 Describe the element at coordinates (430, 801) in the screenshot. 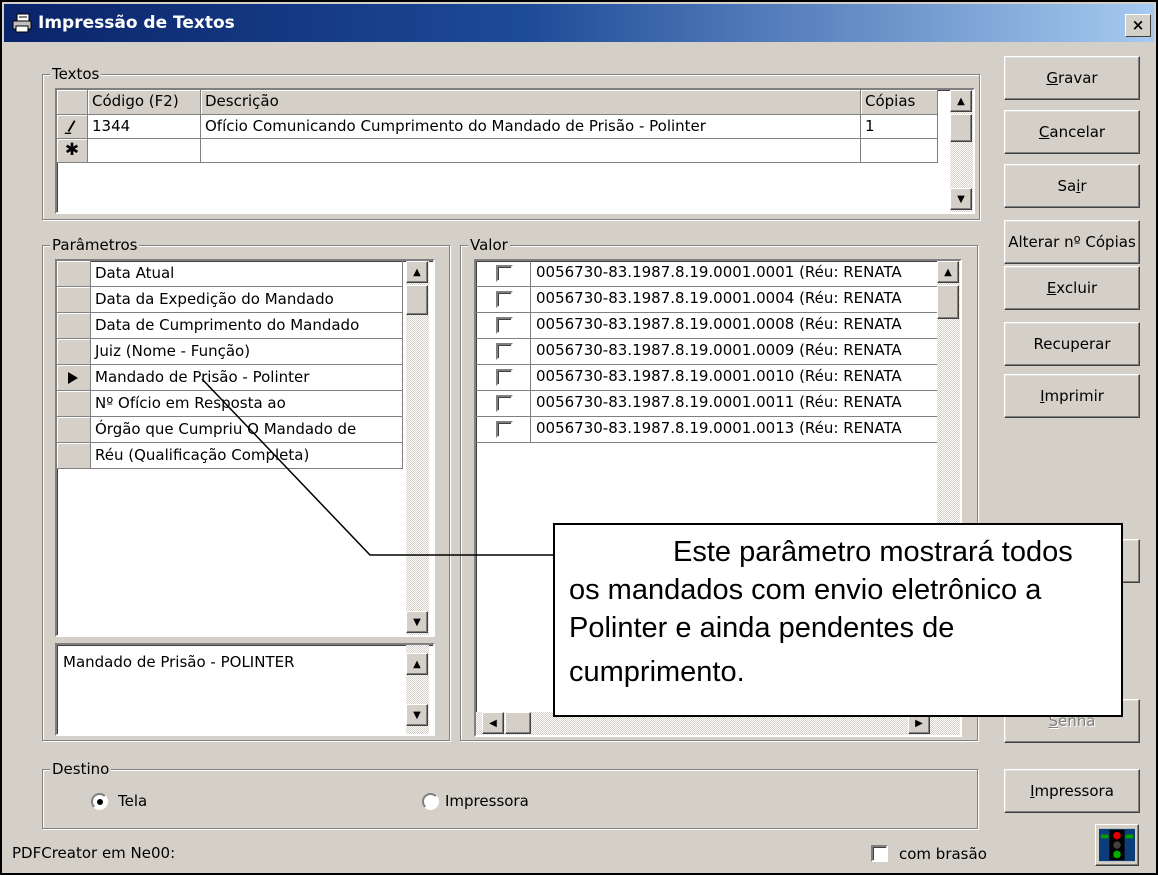

I see `destino-impressora-radio` at that location.